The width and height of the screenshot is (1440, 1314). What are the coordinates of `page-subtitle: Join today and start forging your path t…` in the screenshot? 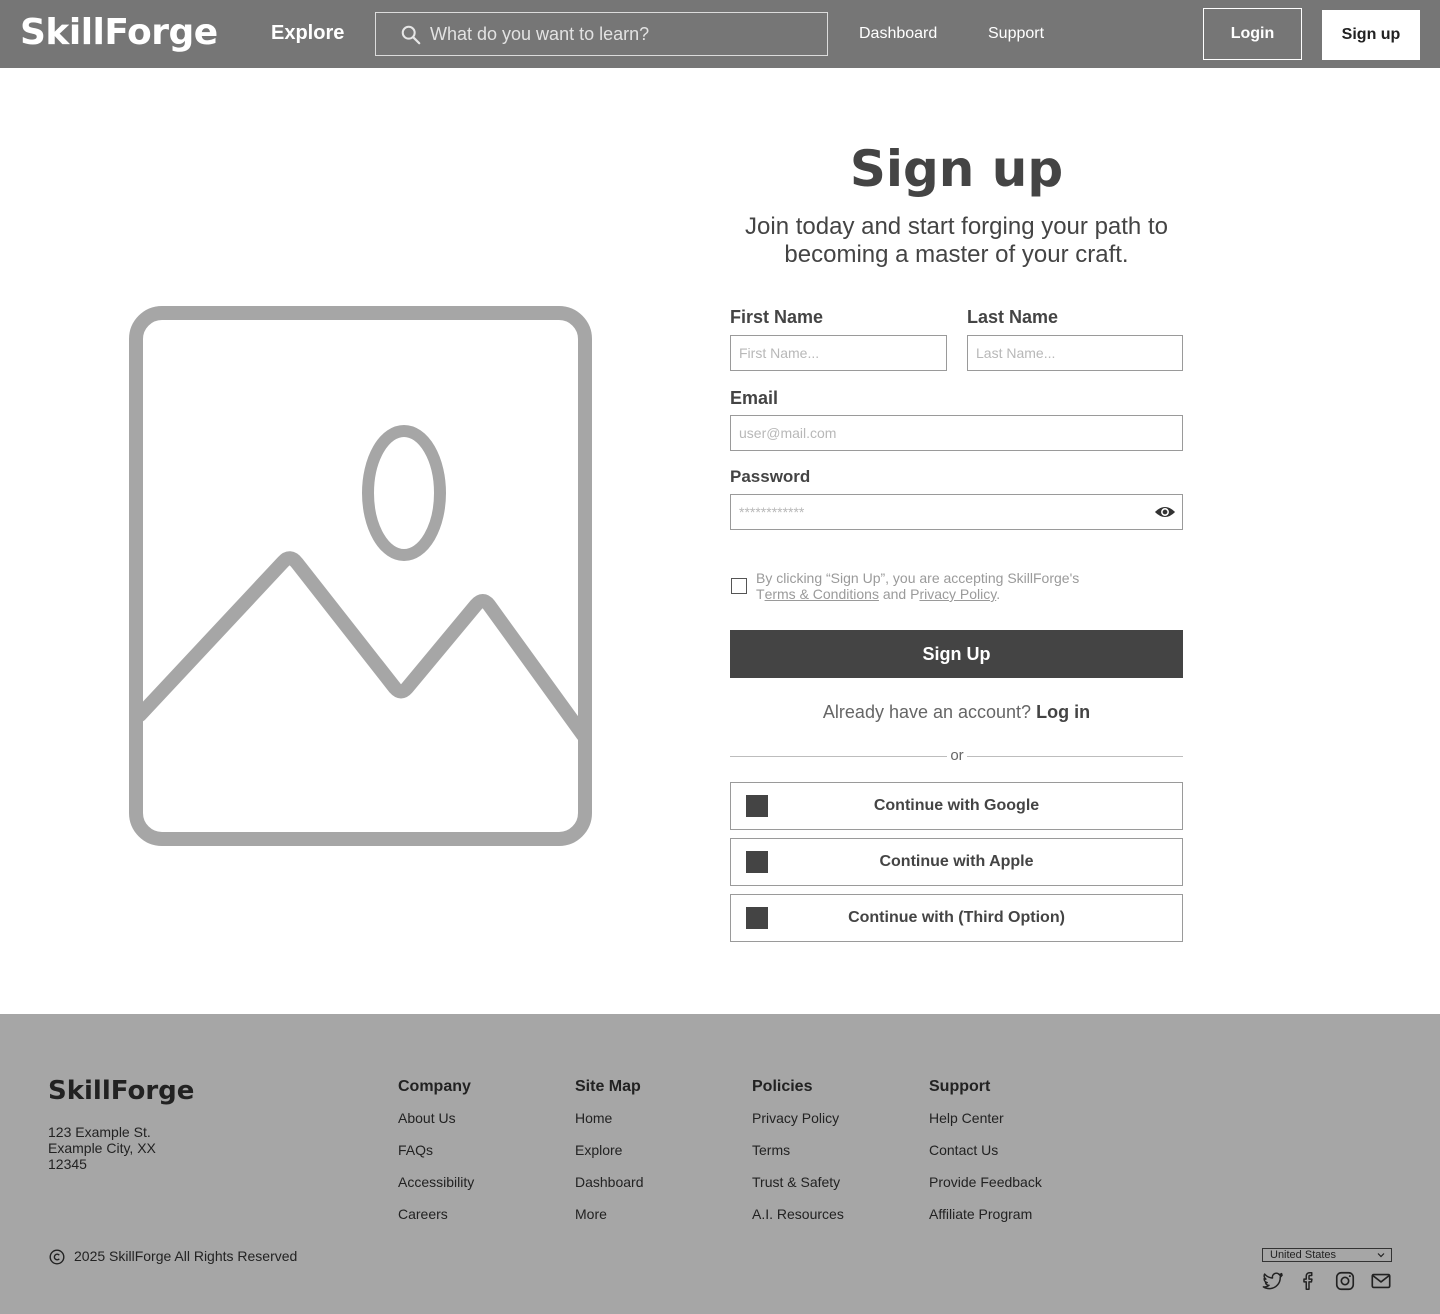 It's located at (956, 240).